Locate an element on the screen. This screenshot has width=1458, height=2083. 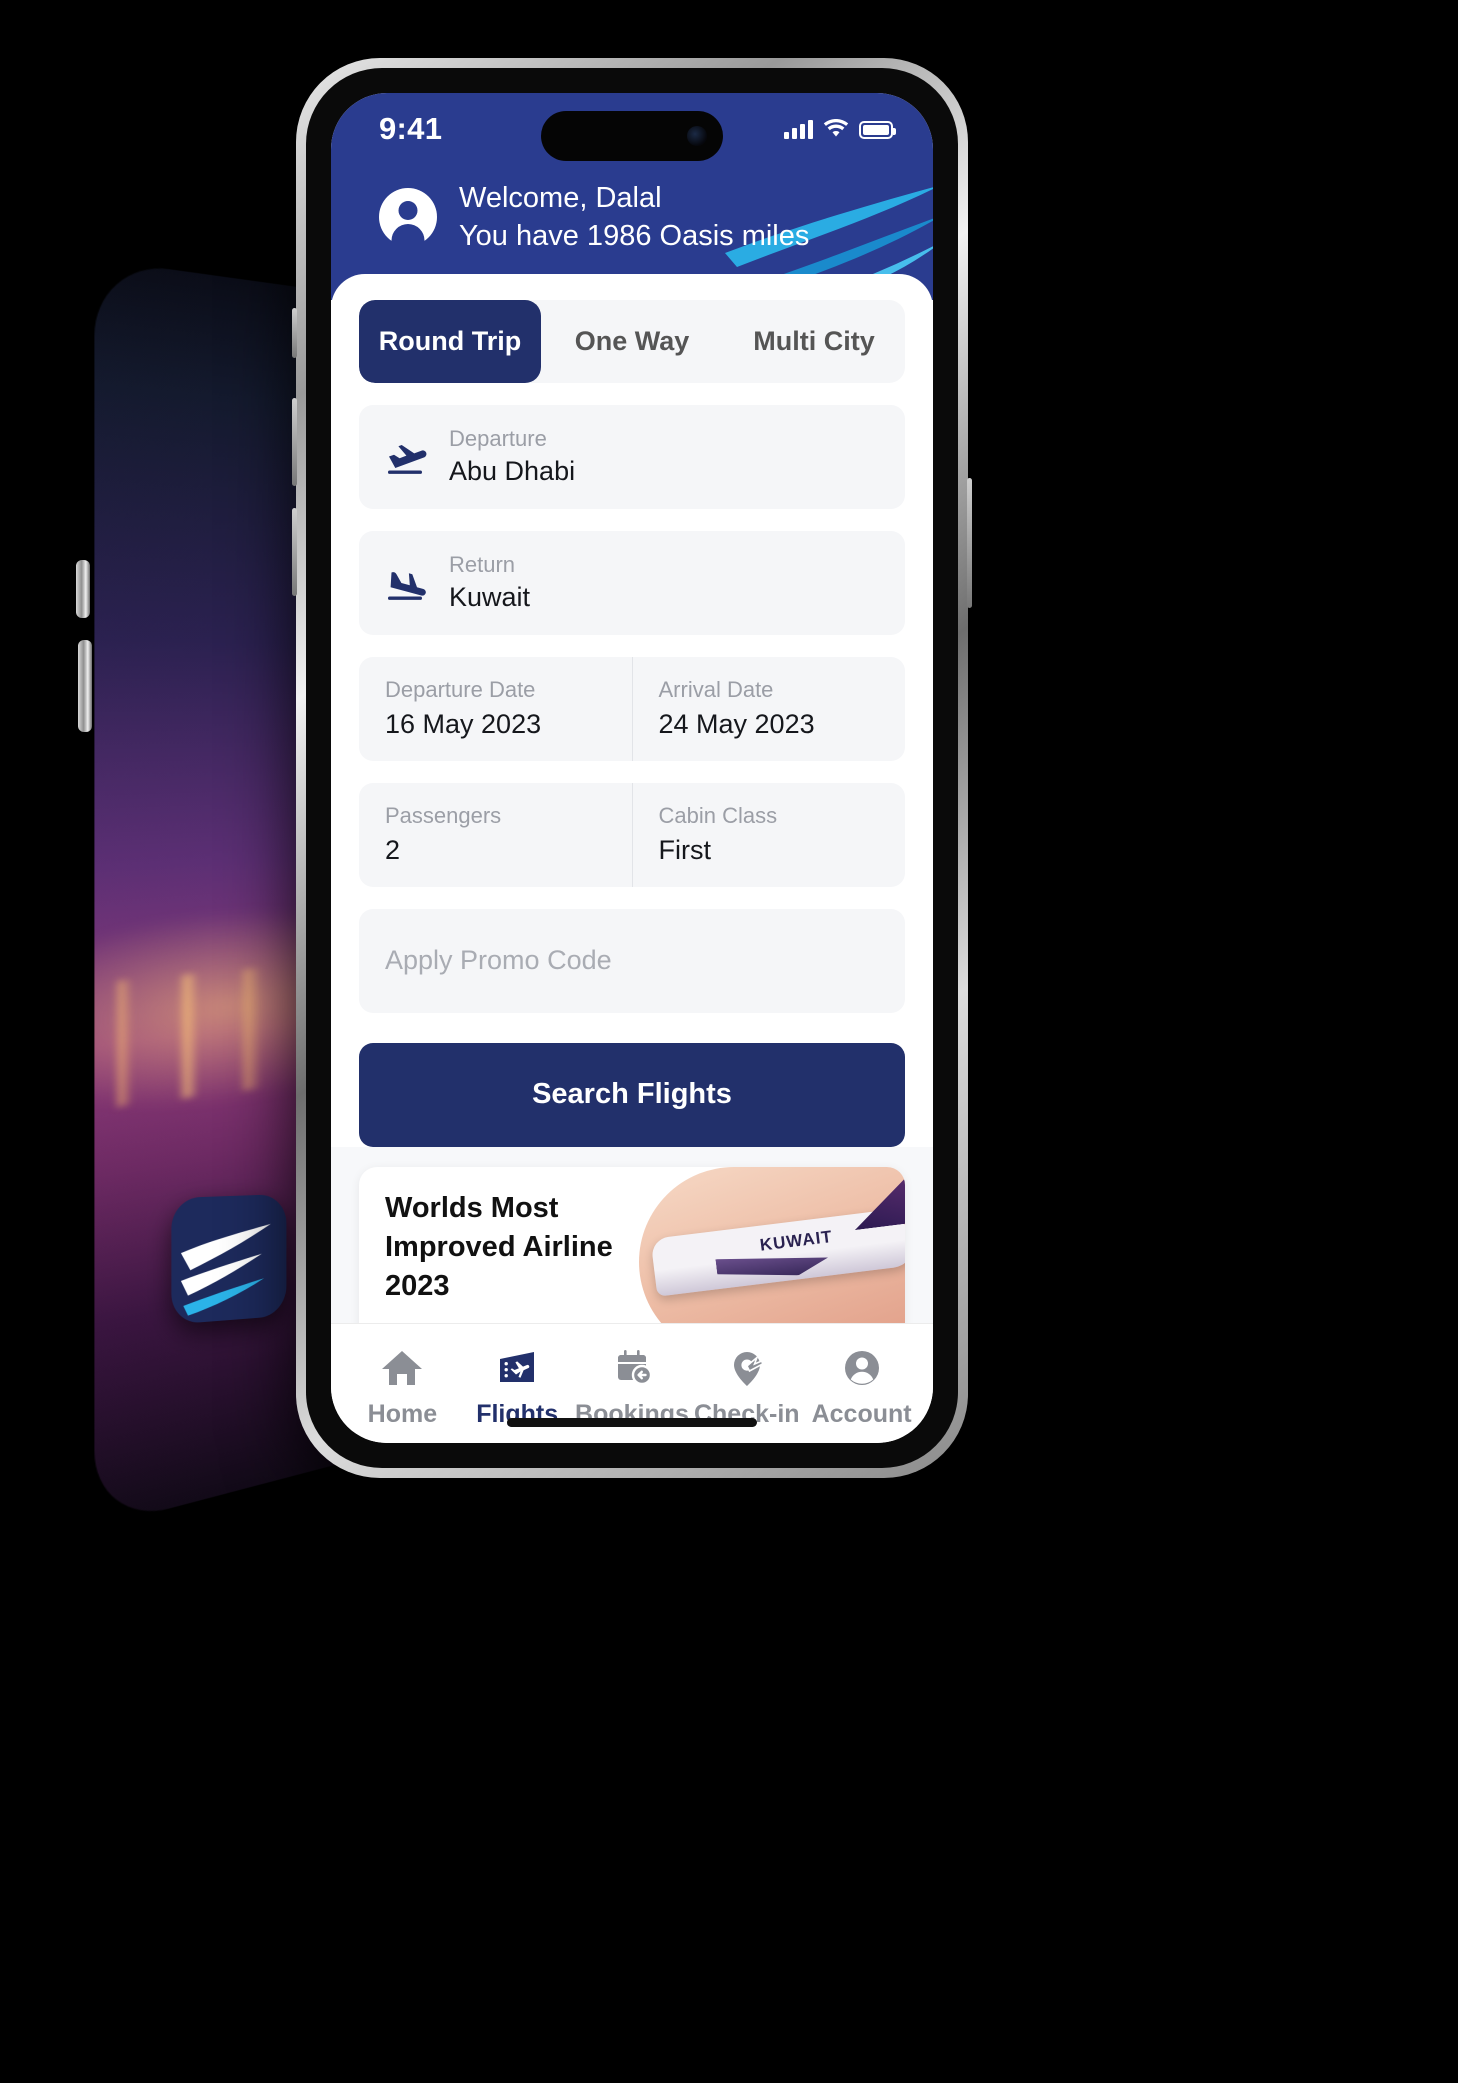
status-bar: 9:41 is located at coordinates (632, 129).